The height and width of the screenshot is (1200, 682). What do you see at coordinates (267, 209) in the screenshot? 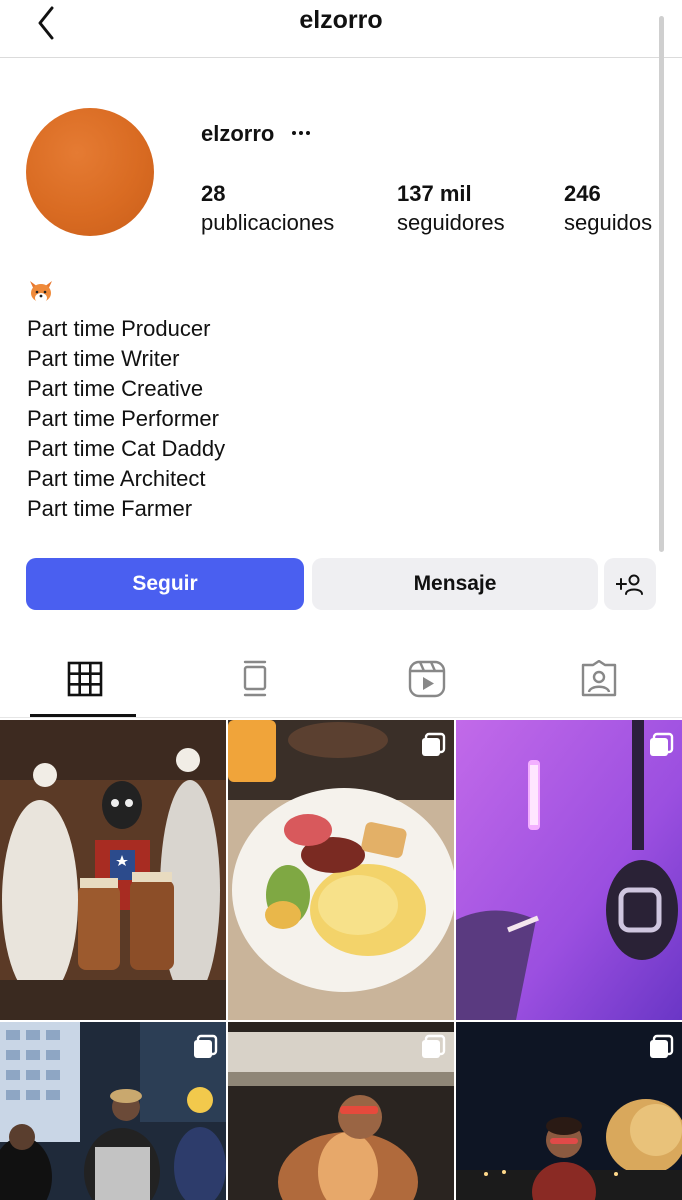
I see `stat-posts: 28 publicaciones` at bounding box center [267, 209].